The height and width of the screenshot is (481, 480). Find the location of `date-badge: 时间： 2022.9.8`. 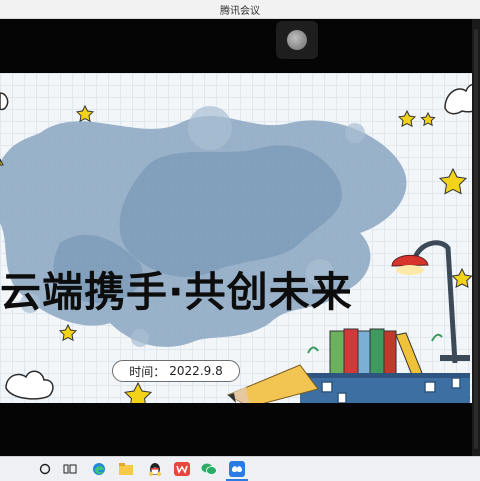

date-badge: 时间： 2022.9.8 is located at coordinates (176, 371).